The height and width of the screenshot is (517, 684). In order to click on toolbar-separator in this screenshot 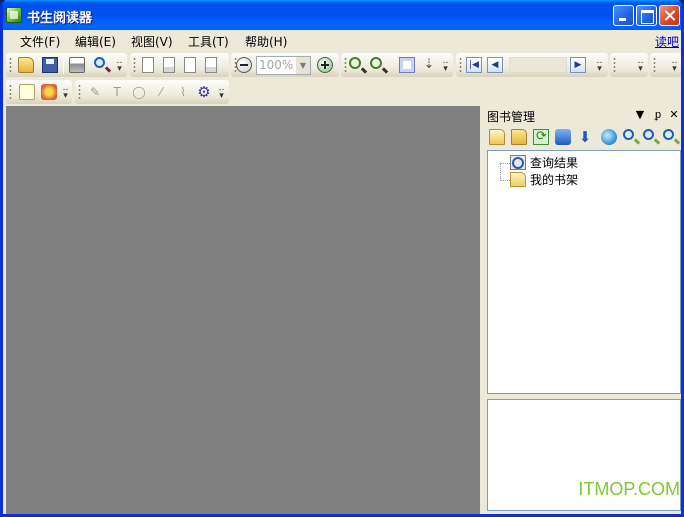, I will do `click(63, 65)`.